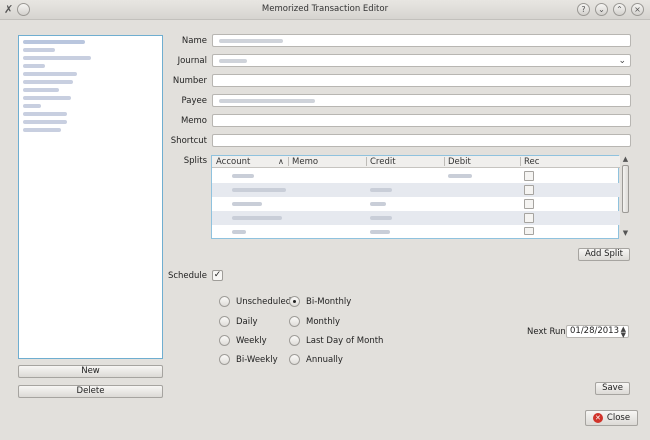 Image resolution: width=650 pixels, height=440 pixels. I want to click on name-value, so click(251, 41).